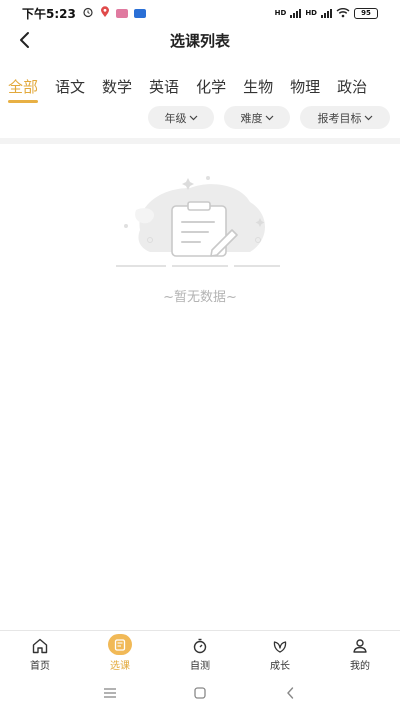 The image size is (400, 710). I want to click on nav-item-self-test: 自测, so click(200, 651).